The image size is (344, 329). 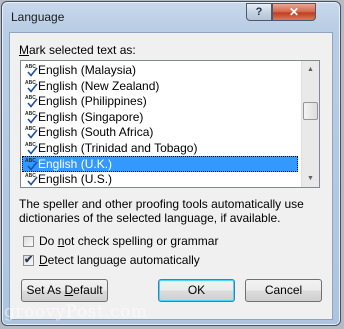 I want to click on window-title: Language, so click(x=38, y=17).